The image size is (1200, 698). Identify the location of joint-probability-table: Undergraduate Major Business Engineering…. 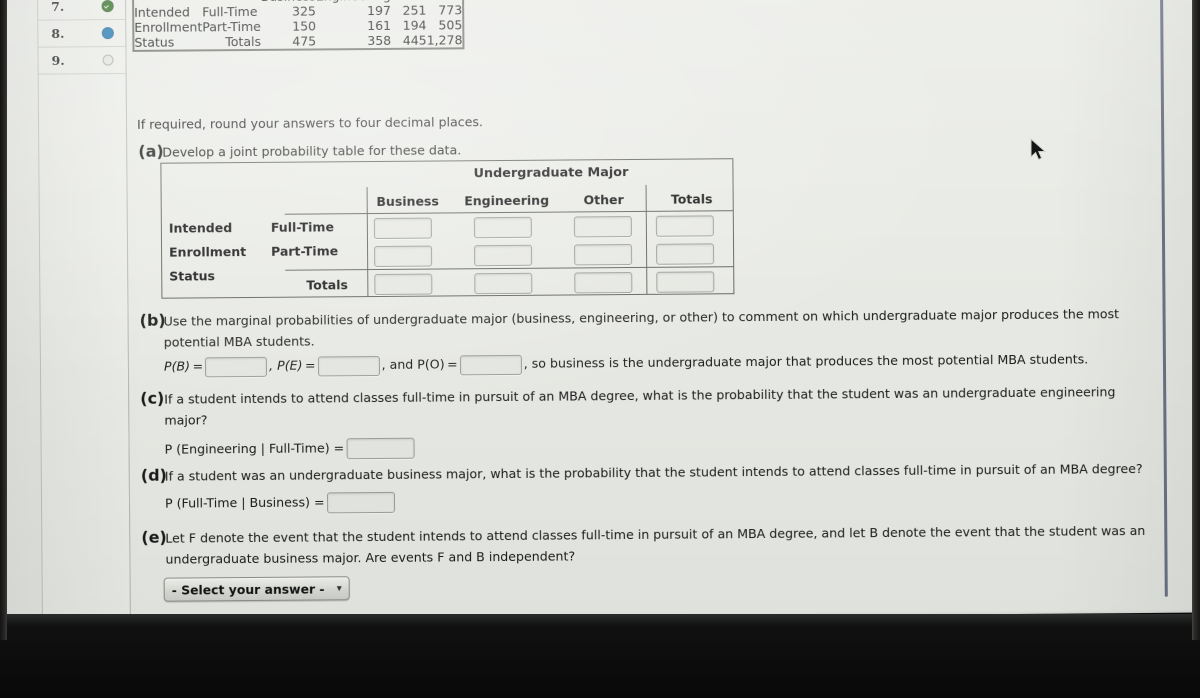
(447, 228).